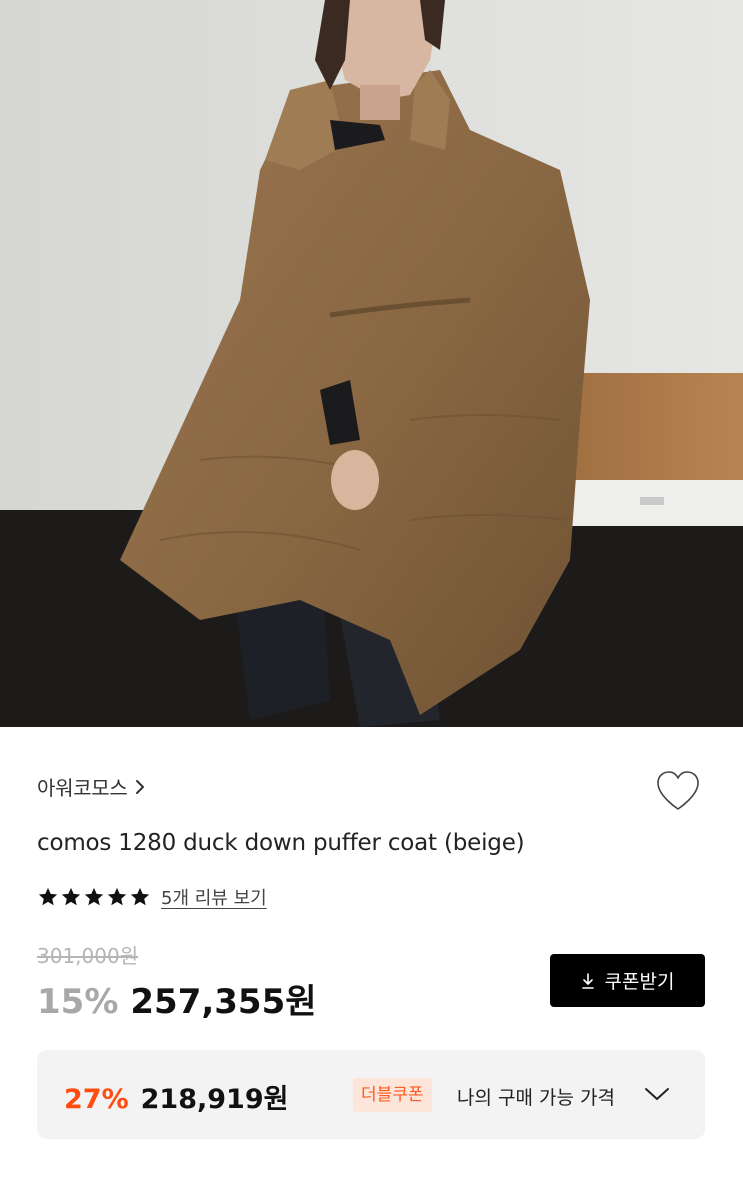 The width and height of the screenshot is (743, 1177). What do you see at coordinates (214, 1099) in the screenshot?
I see `my-price: 218,919원` at bounding box center [214, 1099].